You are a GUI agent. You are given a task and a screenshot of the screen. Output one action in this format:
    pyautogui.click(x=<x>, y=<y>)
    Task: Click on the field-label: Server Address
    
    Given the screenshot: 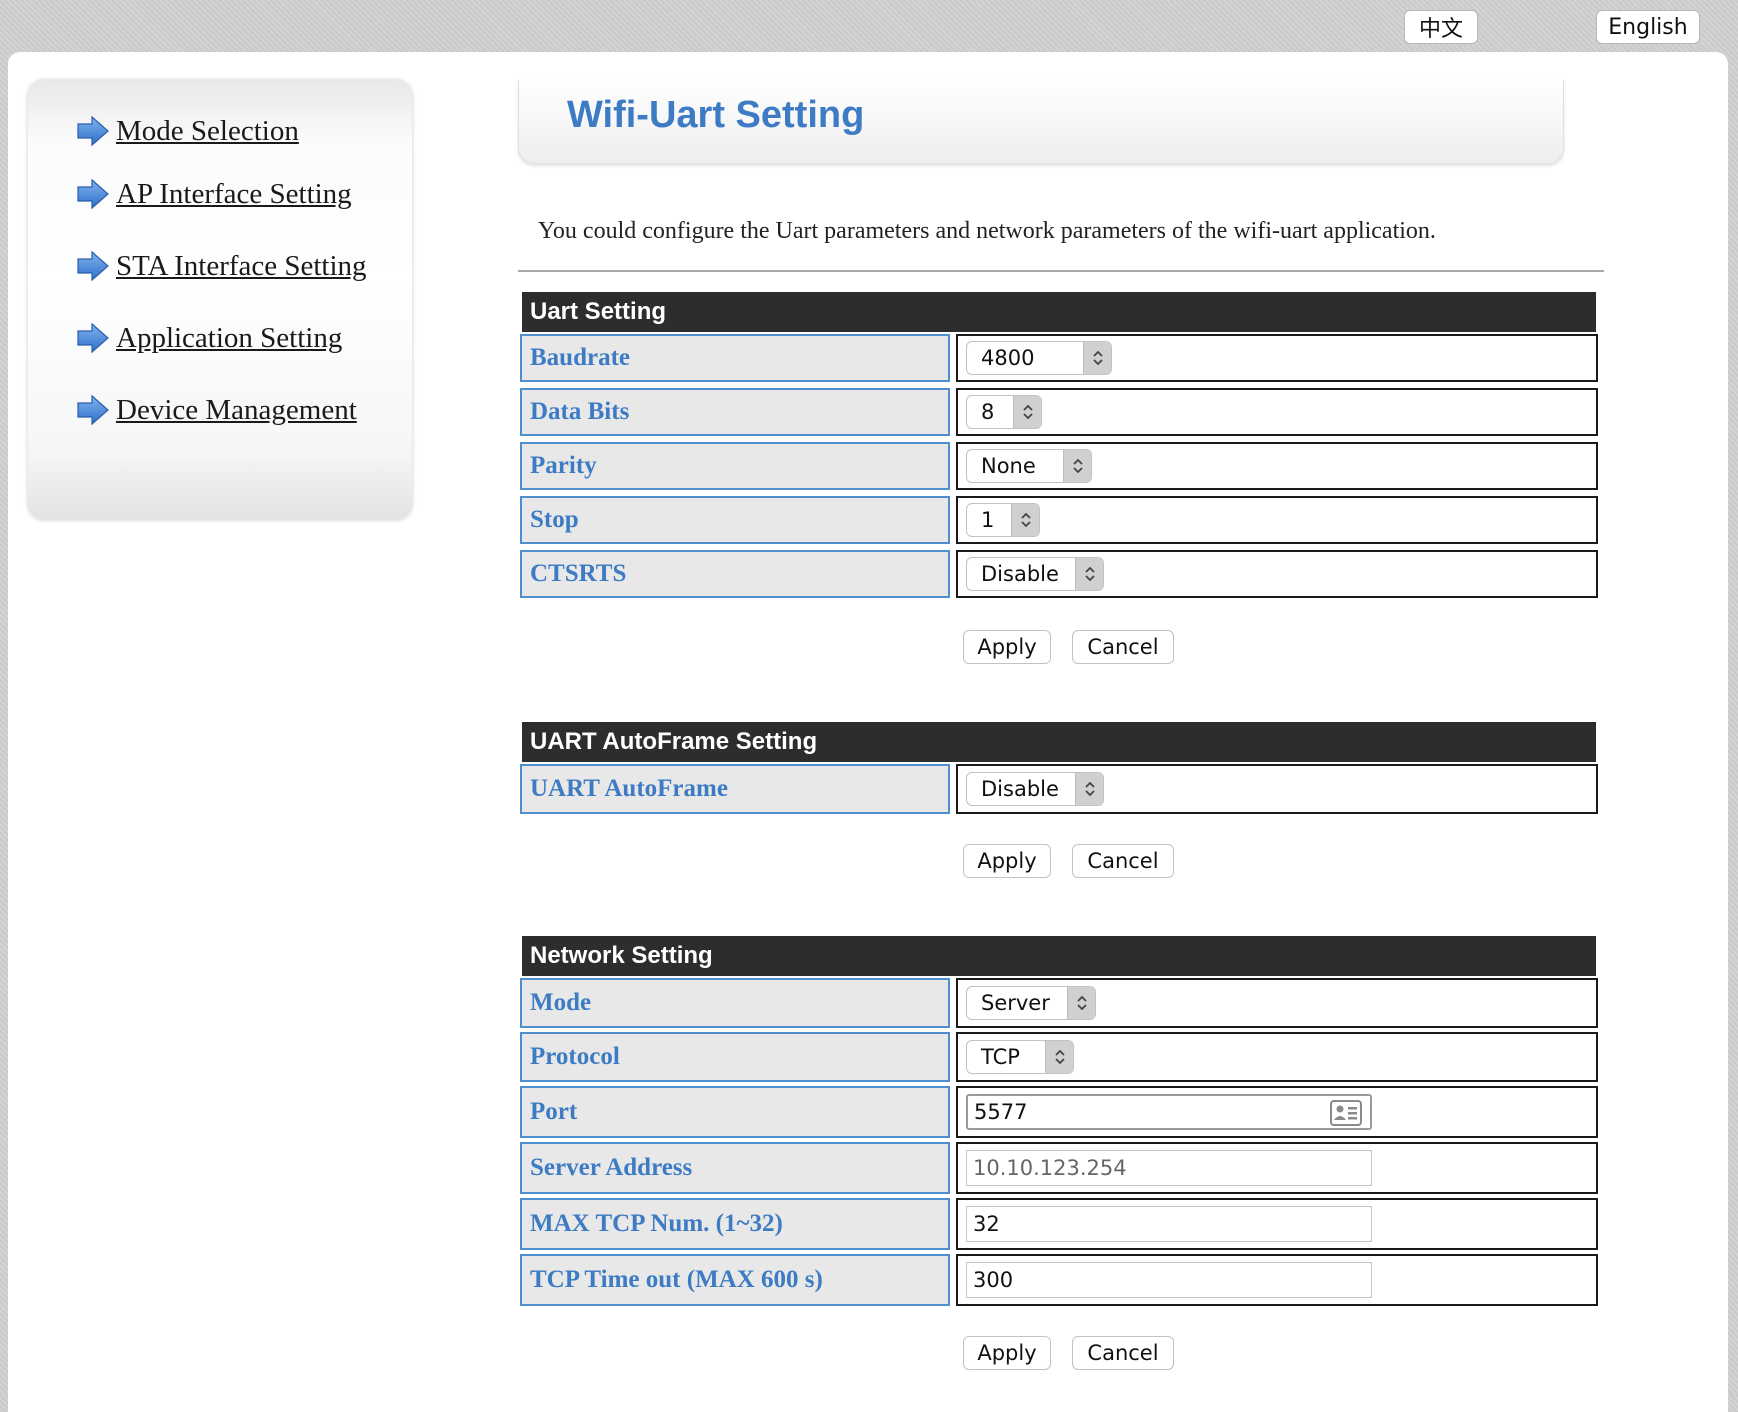 What is the action you would take?
    pyautogui.click(x=735, y=1168)
    